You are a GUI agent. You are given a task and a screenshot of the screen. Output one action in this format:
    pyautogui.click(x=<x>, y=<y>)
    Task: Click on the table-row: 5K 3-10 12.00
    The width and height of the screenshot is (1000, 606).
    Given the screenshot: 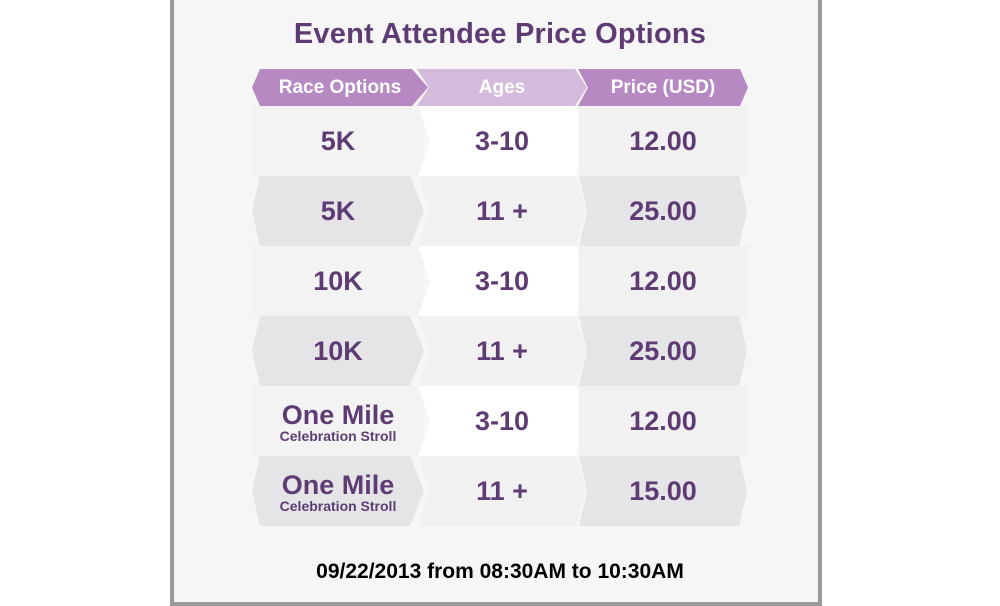 What is the action you would take?
    pyautogui.click(x=500, y=141)
    